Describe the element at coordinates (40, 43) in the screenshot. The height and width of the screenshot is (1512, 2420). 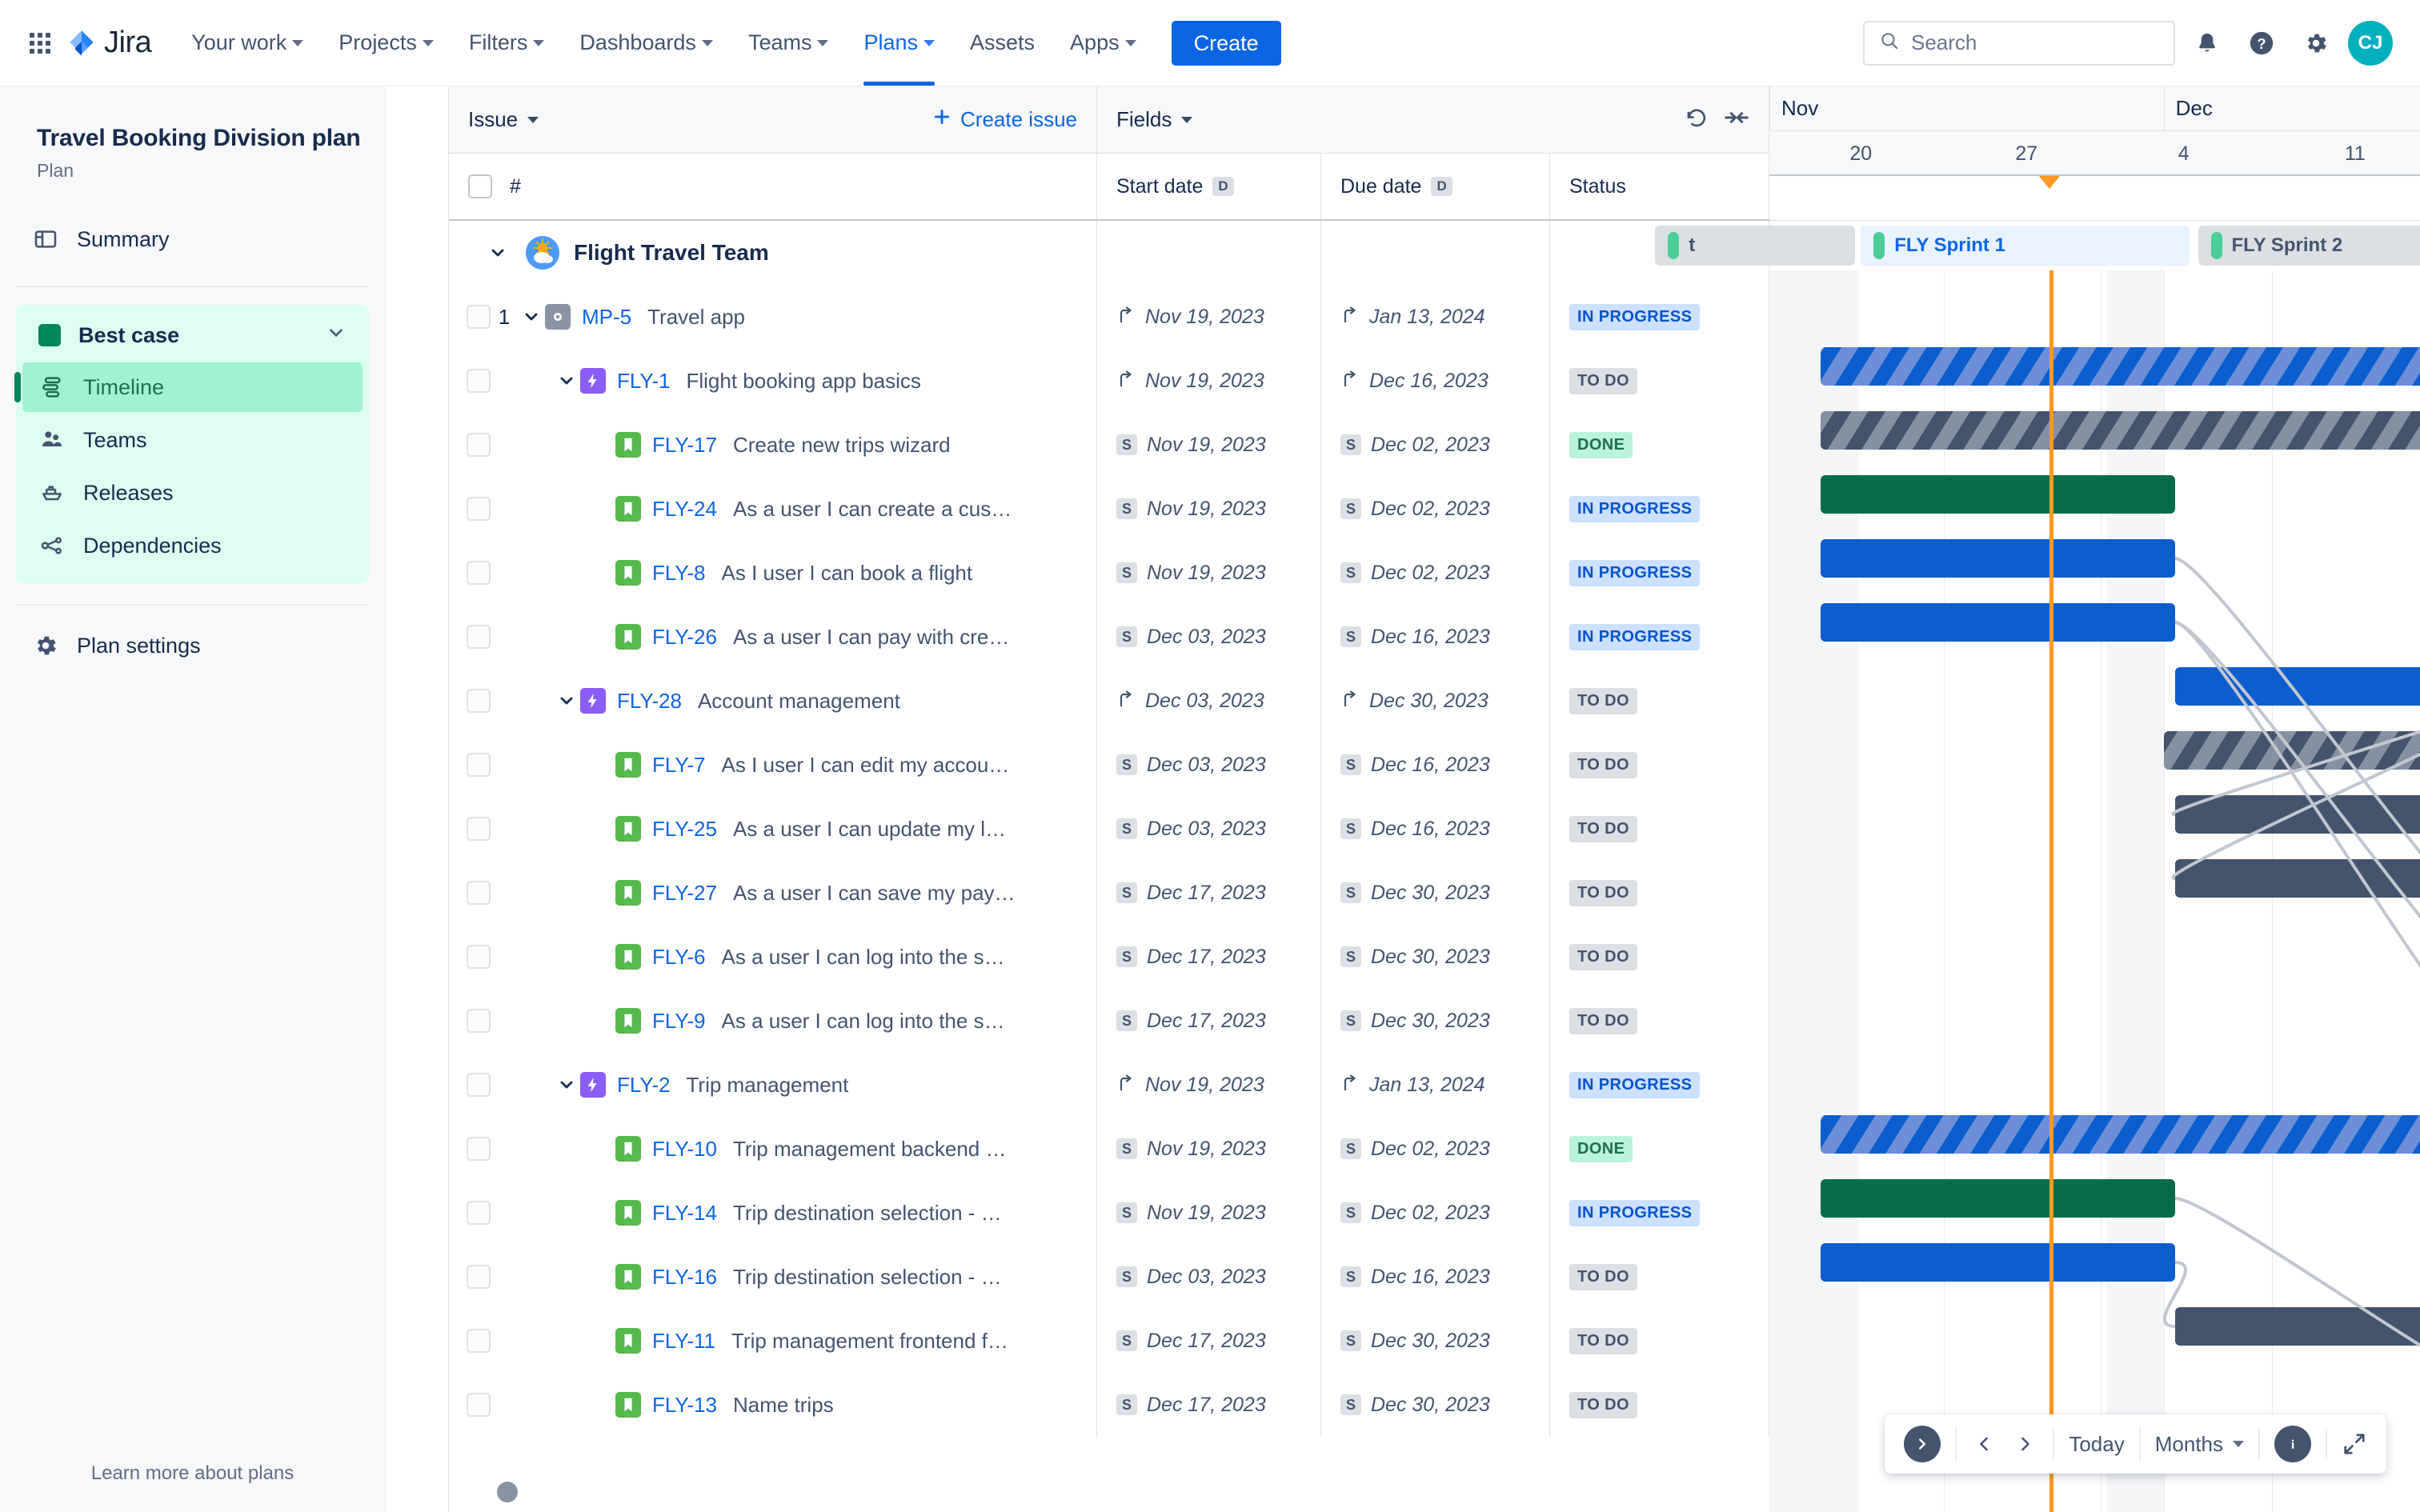
I see `app-switcher-icon` at that location.